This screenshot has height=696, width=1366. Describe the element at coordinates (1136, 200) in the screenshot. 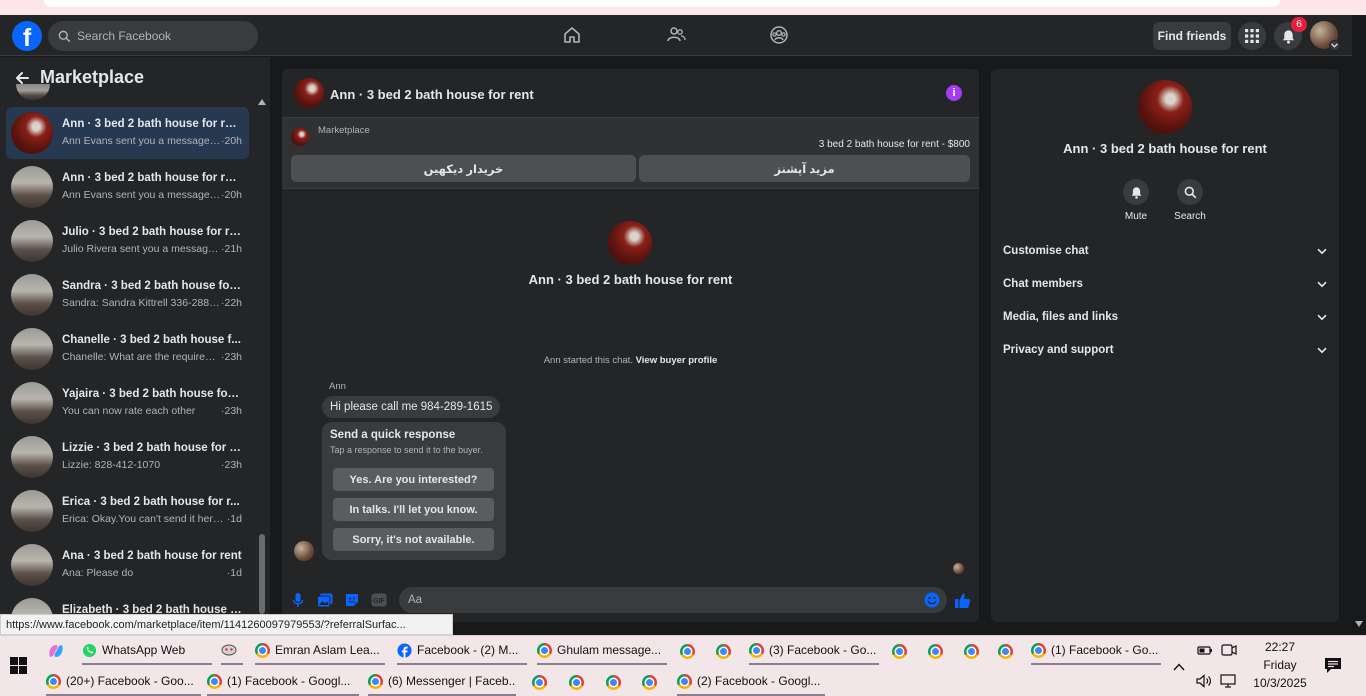

I see `mute-action: Mute` at that location.